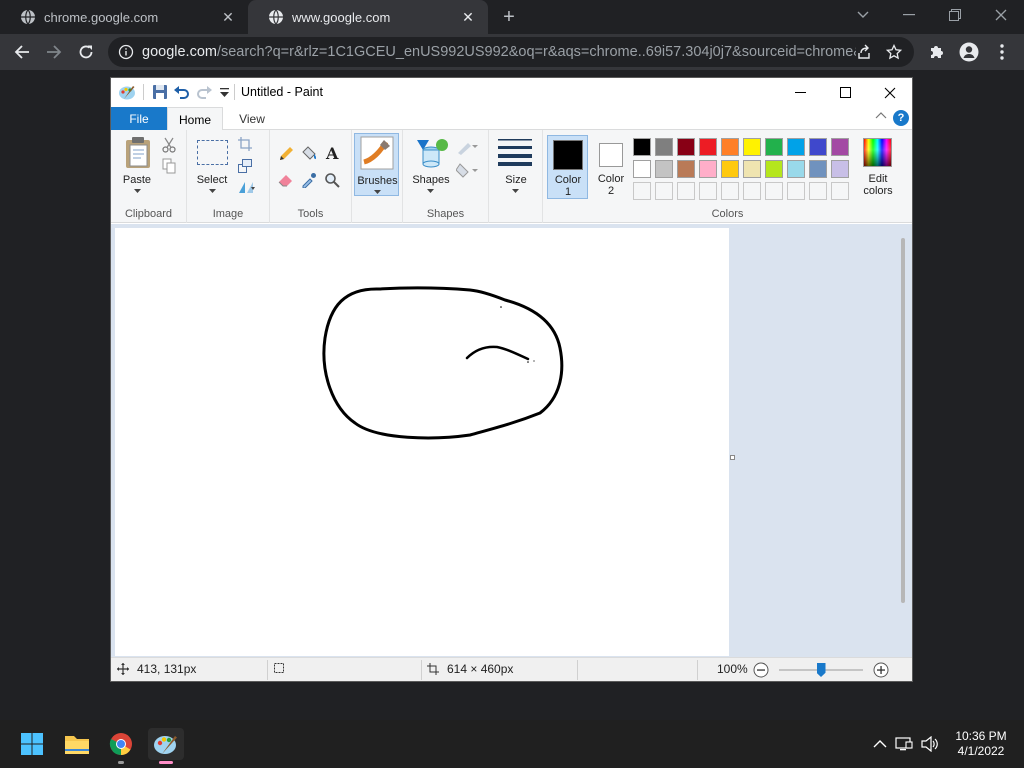  I want to click on paint-close-button, so click(890, 92).